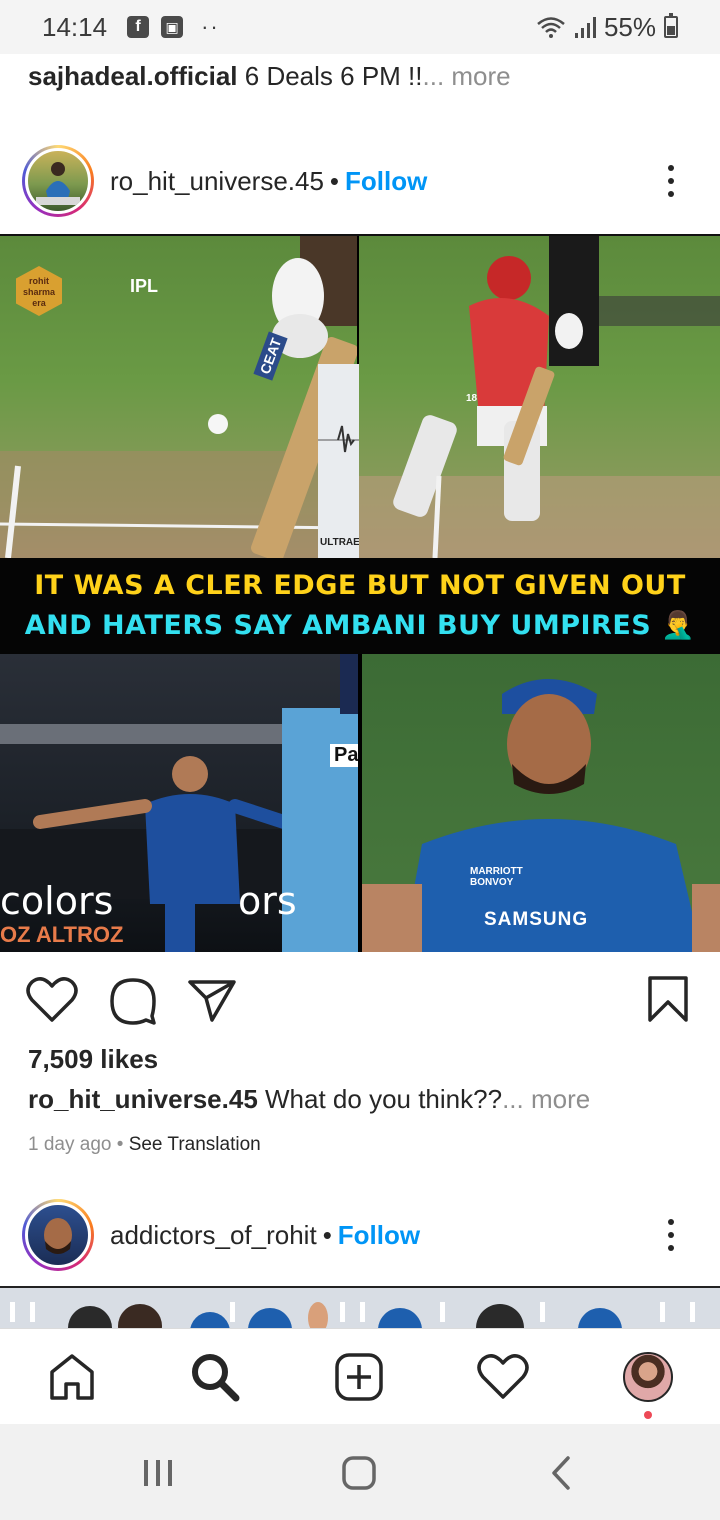  I want to click on post-options-icon, so click(671, 181).